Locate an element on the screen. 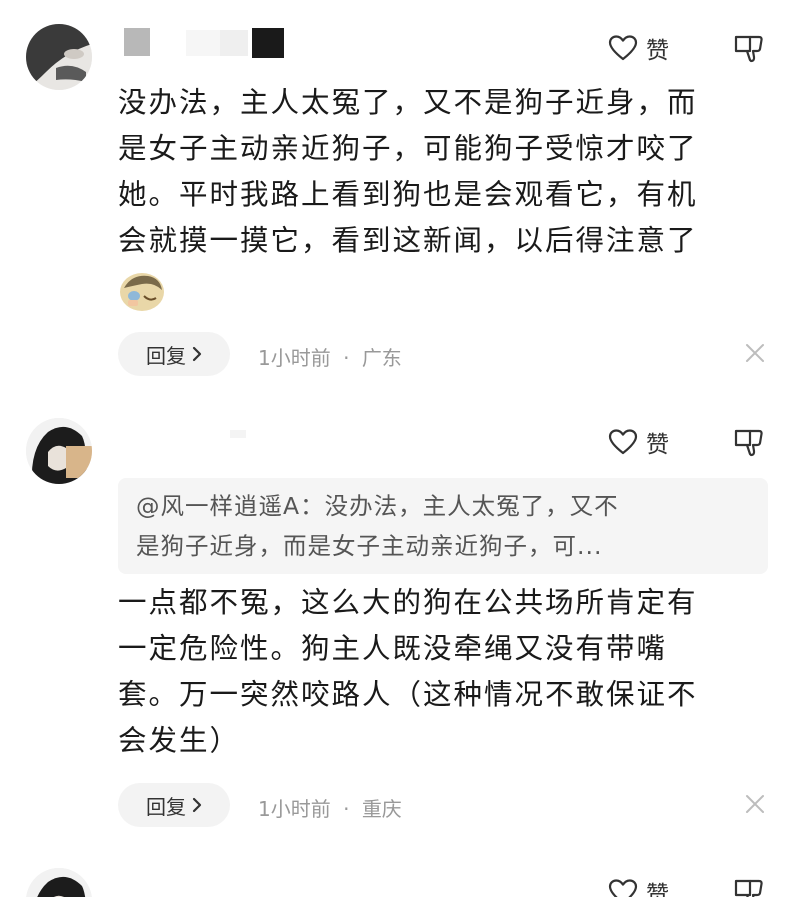  comment-line: 会就摸一摸它，看到这新闻，以后得注意了 is located at coordinates (408, 240).